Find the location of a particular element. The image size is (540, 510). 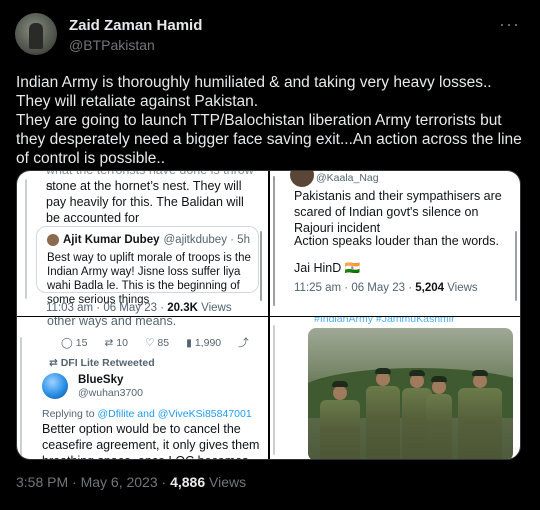

view-count: ▮ 1,990 is located at coordinates (203, 342).